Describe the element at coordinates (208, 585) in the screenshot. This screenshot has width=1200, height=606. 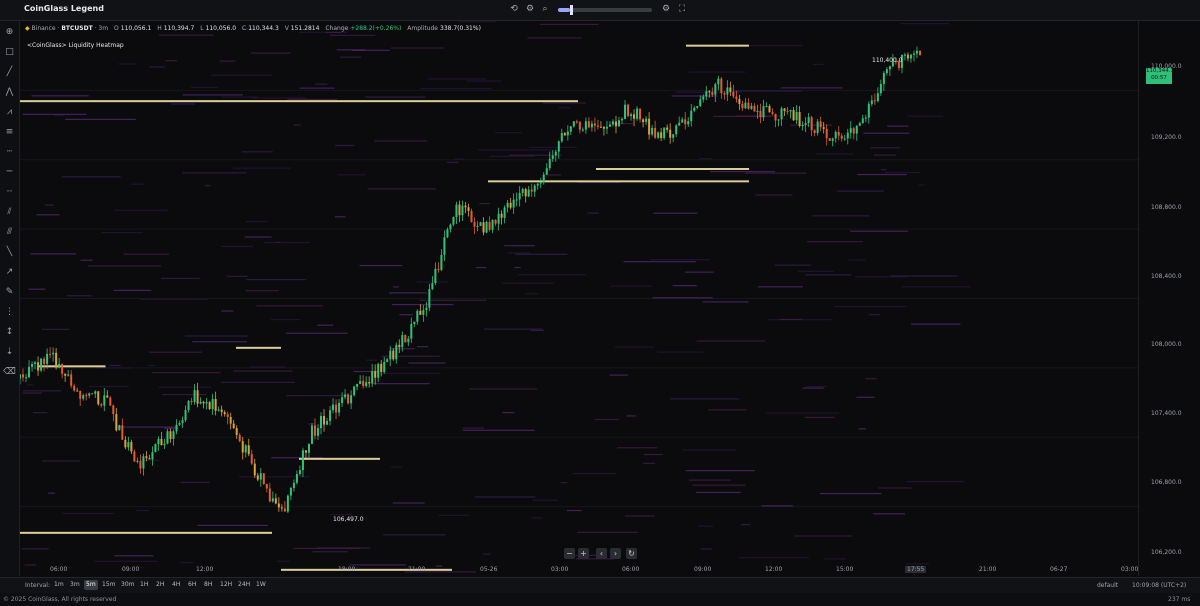
I see `interval-8h: 8H` at that location.